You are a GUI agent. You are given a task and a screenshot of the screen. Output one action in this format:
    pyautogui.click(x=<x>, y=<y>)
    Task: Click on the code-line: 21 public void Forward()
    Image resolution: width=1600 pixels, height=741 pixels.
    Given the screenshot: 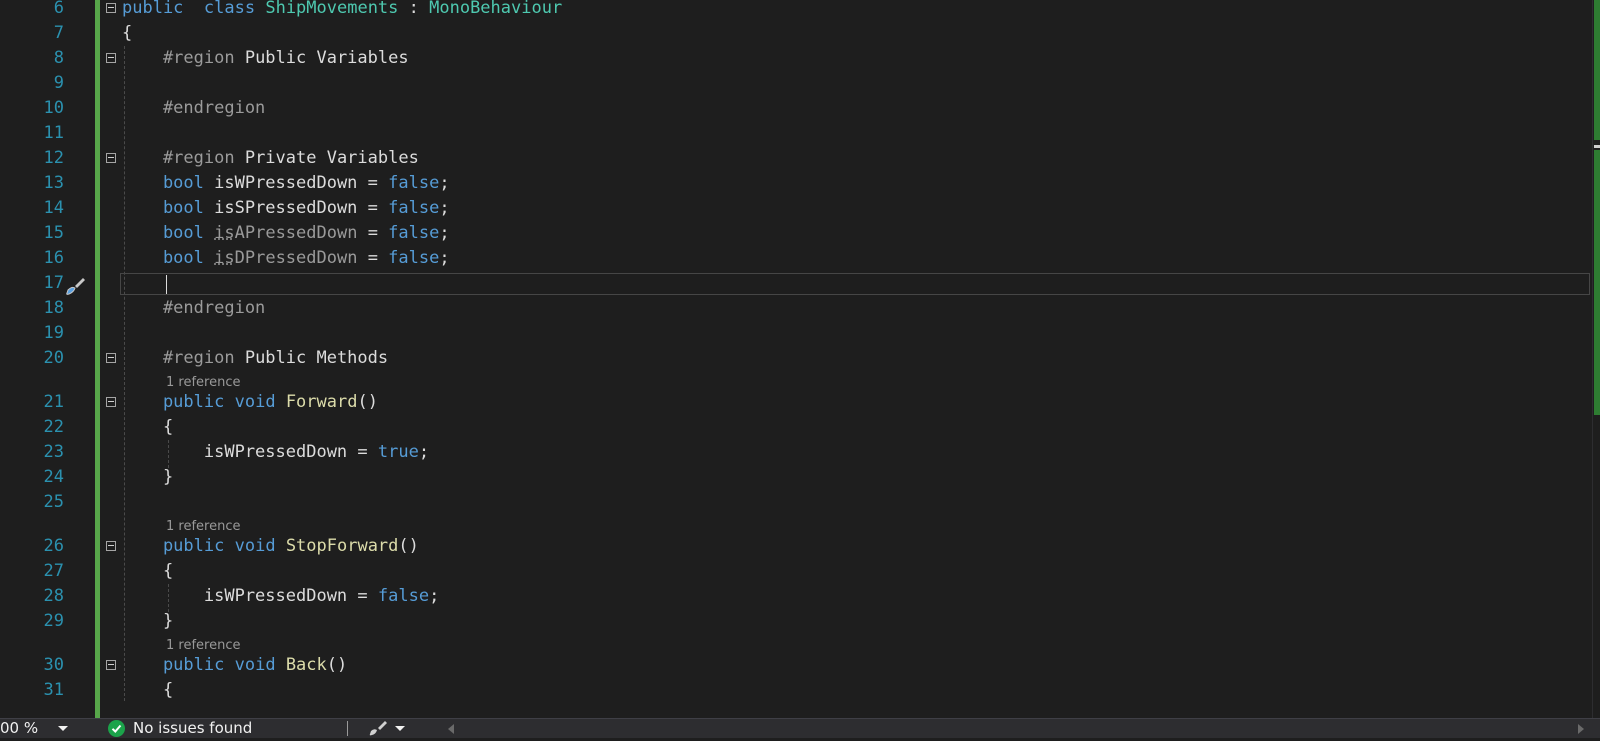 What is the action you would take?
    pyautogui.click(x=795, y=402)
    